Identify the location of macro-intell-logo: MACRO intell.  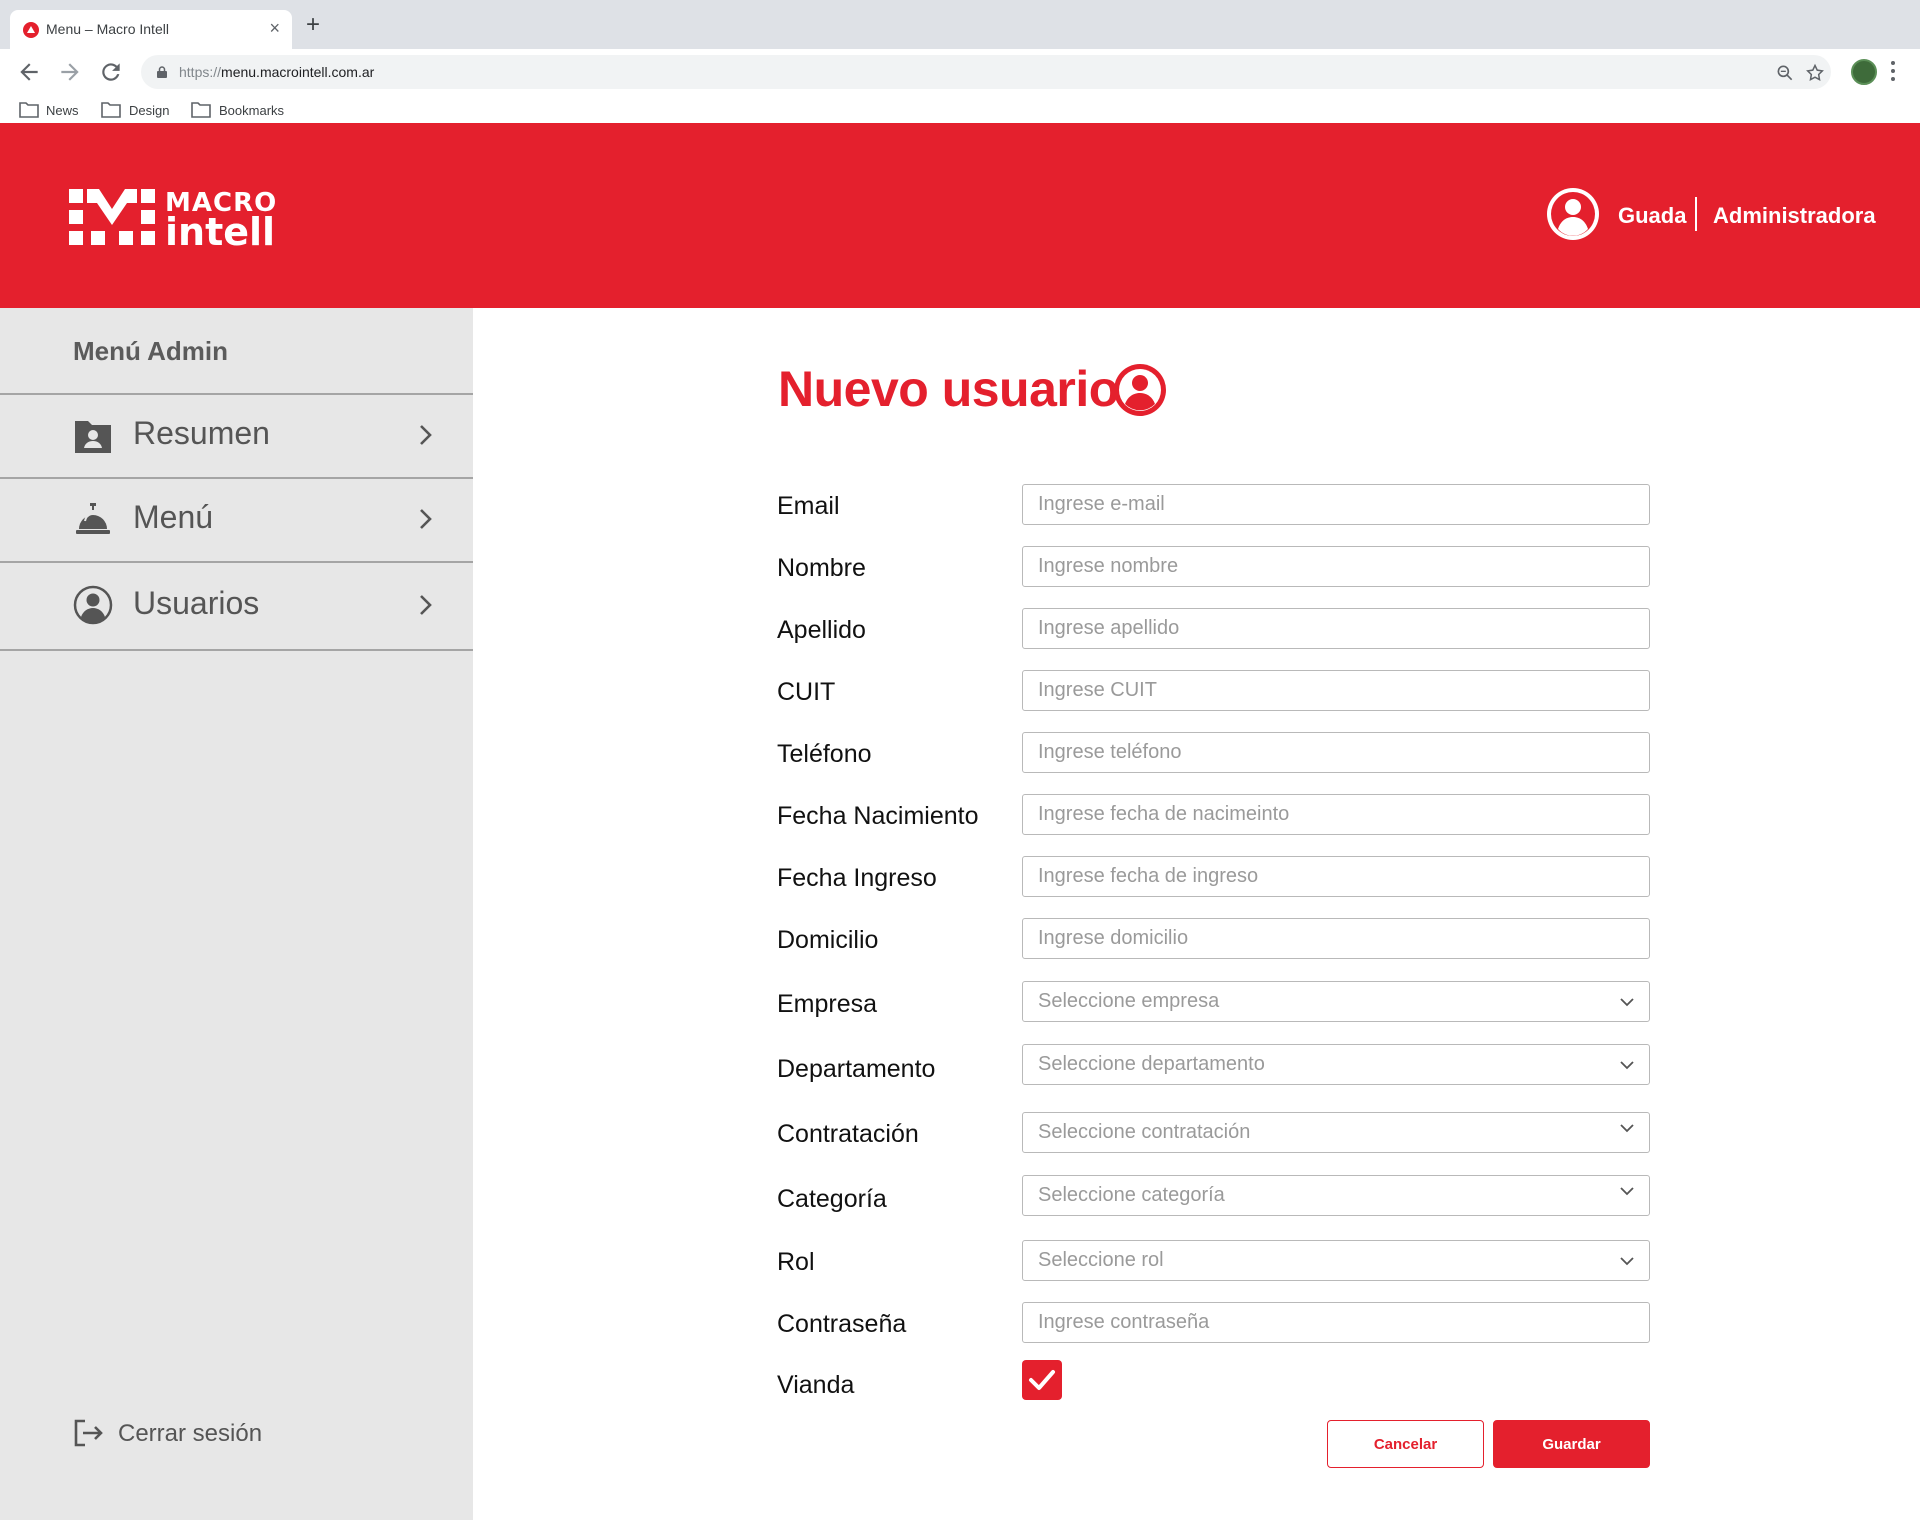
(172, 220).